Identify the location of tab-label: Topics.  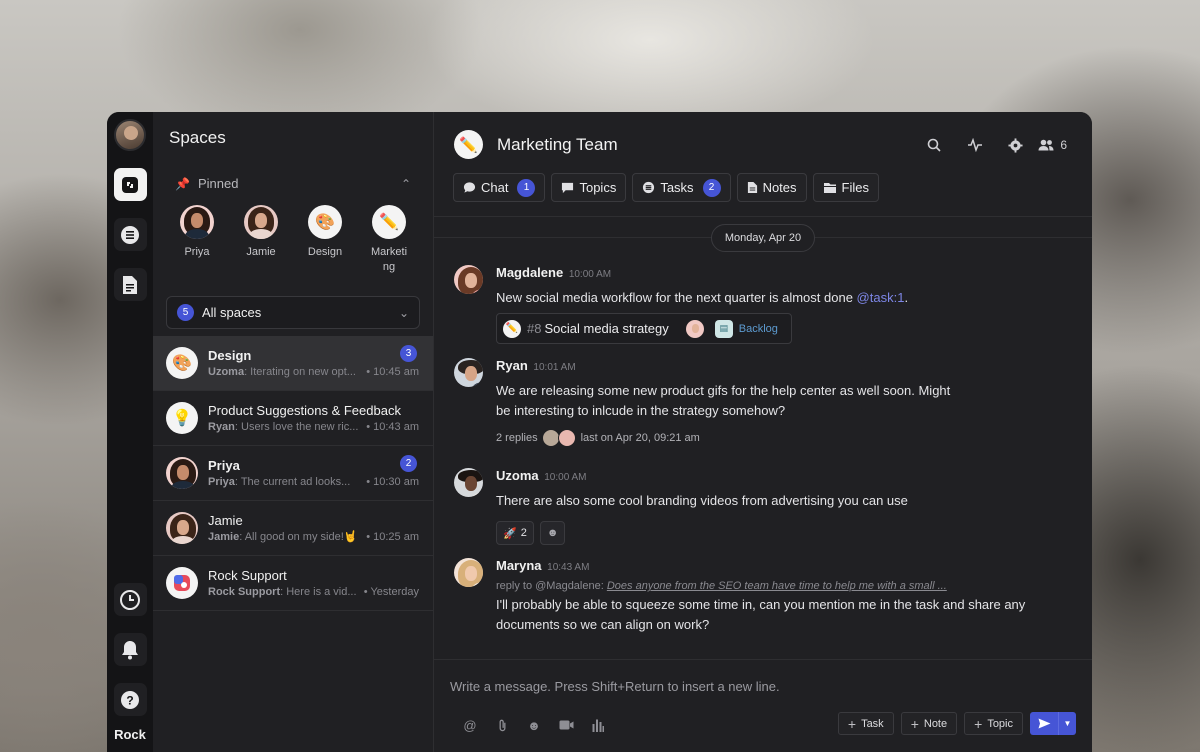
(598, 187).